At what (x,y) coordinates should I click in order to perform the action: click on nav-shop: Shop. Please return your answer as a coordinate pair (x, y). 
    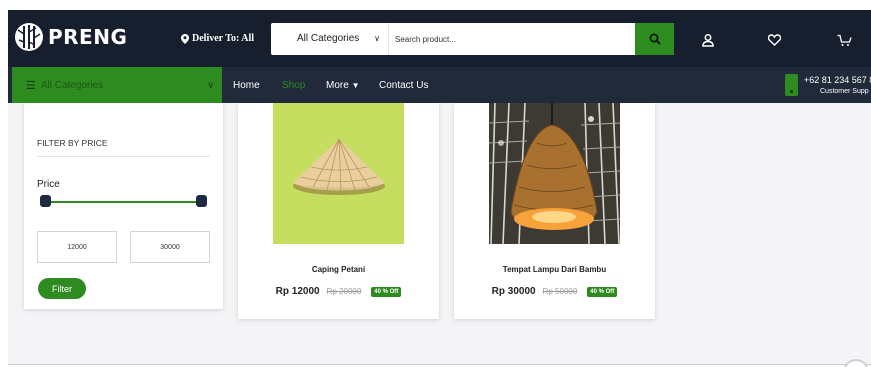
    Looking at the image, I should click on (293, 85).